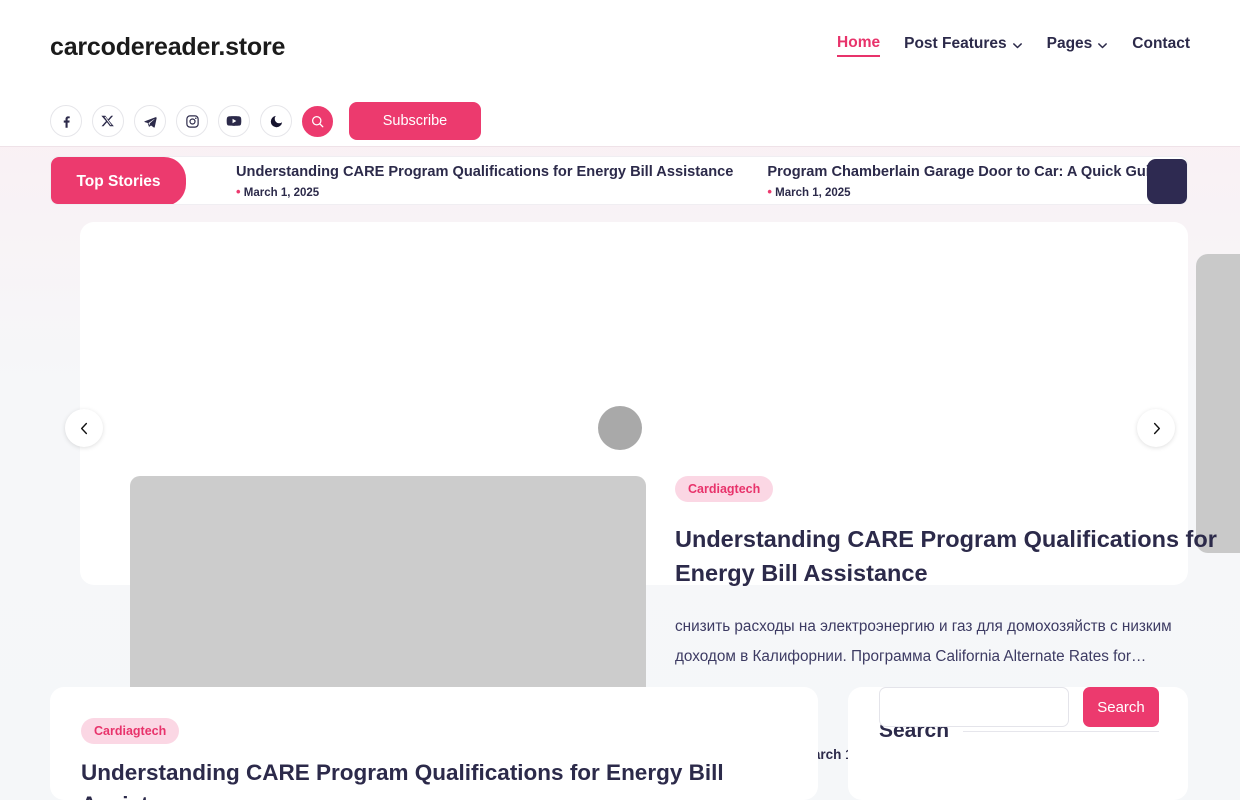 The height and width of the screenshot is (800, 1240). Describe the element at coordinates (724, 489) in the screenshot. I see `hero-category-badge: Cardiagtech` at that location.